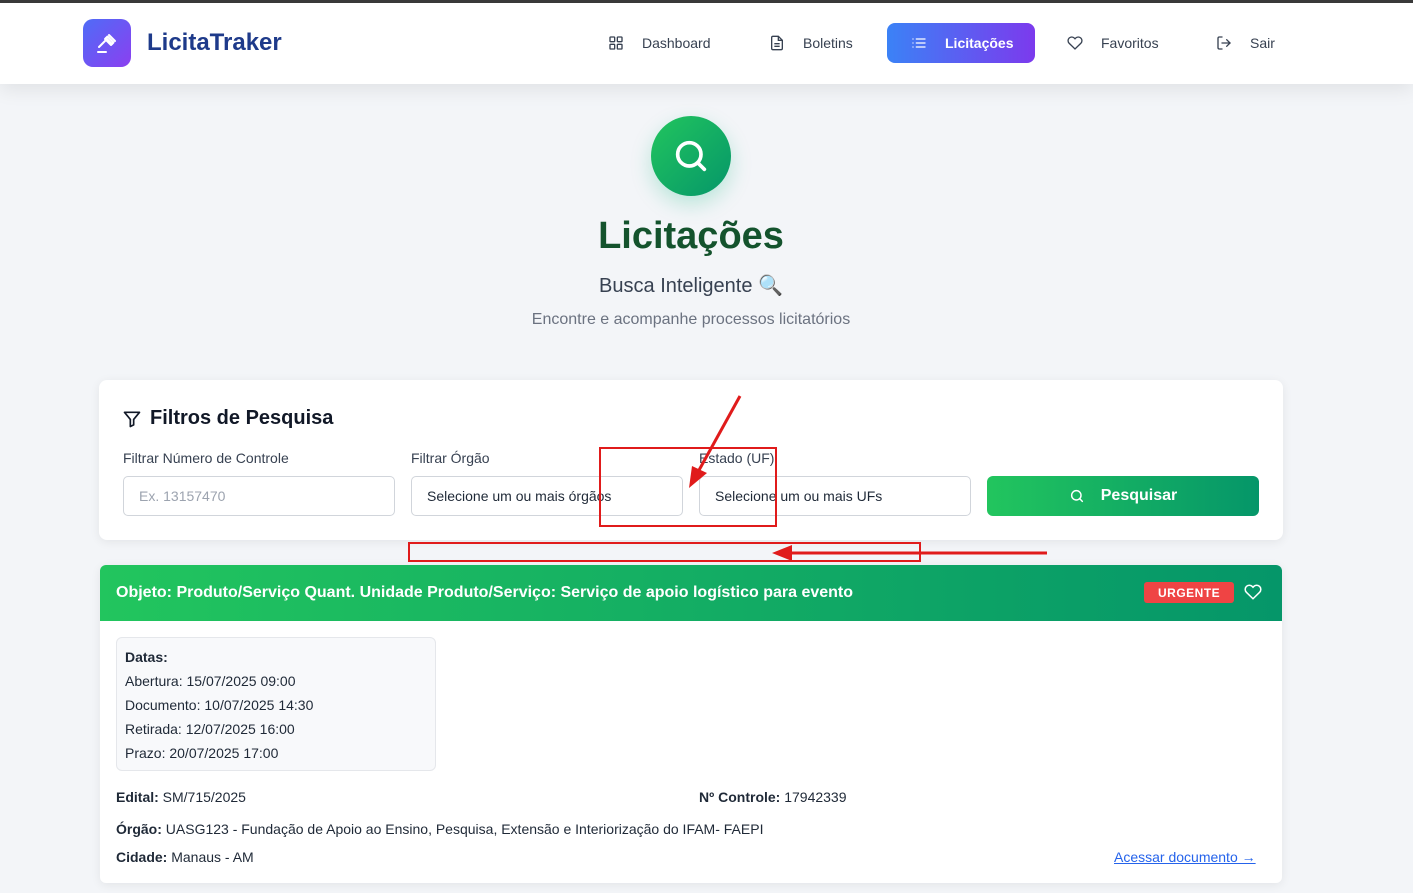  Describe the element at coordinates (676, 43) in the screenshot. I see `nav-dashboard-label: Dashboard` at that location.